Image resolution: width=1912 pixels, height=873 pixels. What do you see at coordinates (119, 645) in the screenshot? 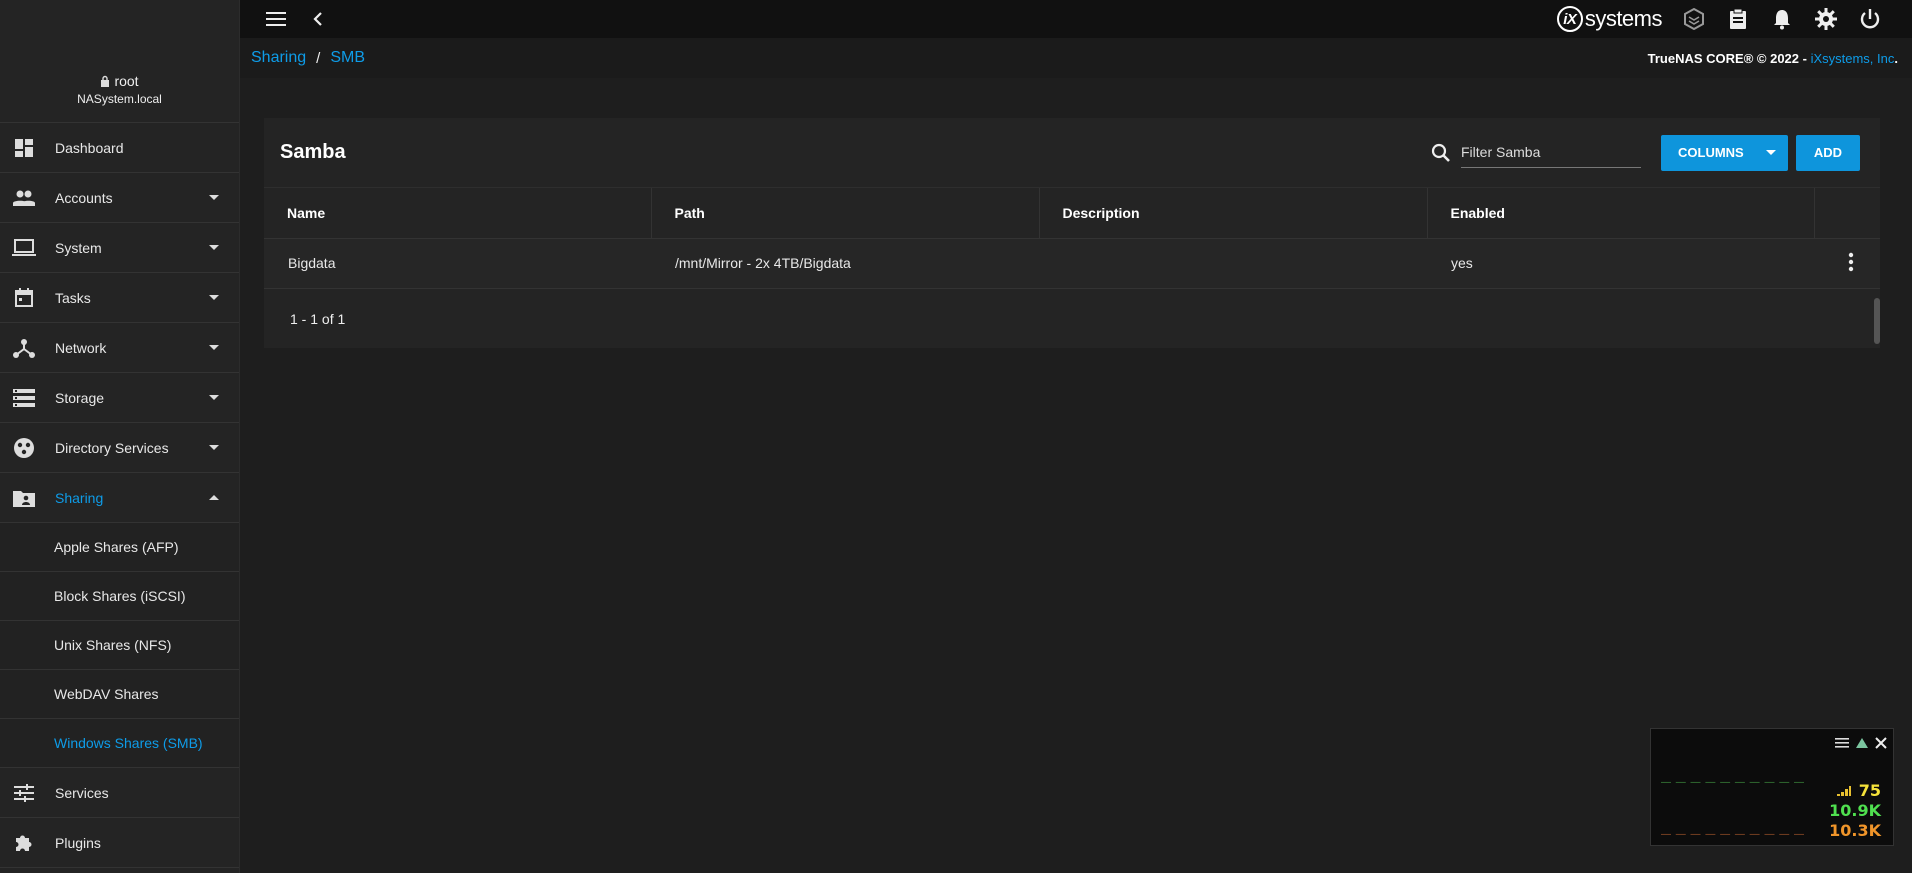
I see `sidebar-subitem-nfs: Unix Shares (NFS)` at bounding box center [119, 645].